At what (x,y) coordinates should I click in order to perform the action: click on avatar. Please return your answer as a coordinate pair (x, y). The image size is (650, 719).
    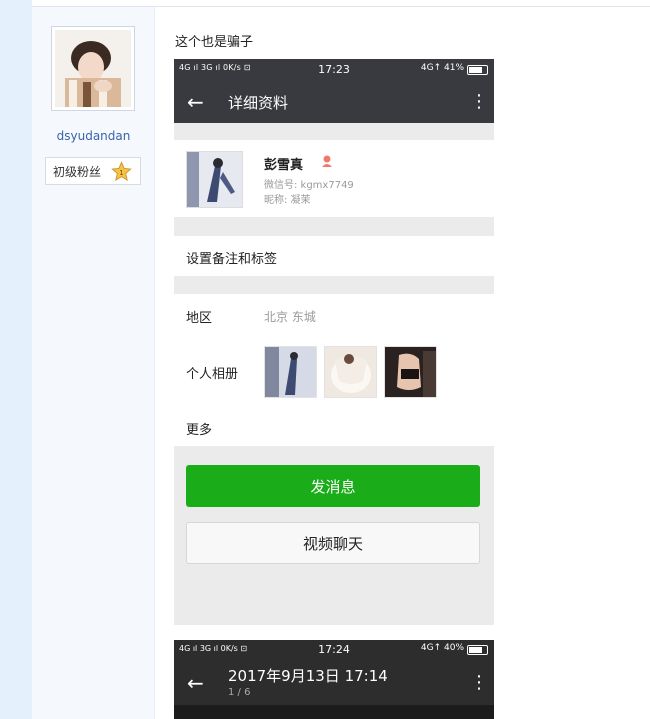
    Looking at the image, I should click on (93, 68).